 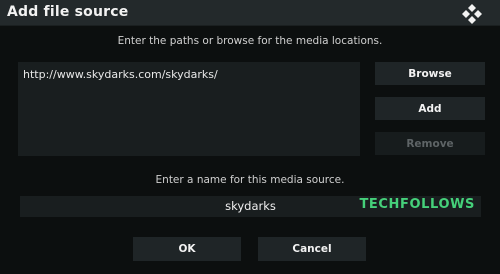 What do you see at coordinates (430, 108) in the screenshot?
I see `add-button: Add` at bounding box center [430, 108].